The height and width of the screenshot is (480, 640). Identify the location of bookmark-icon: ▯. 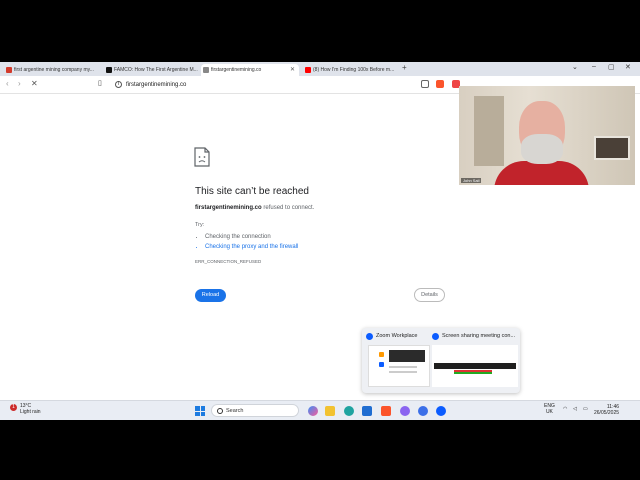
(100, 83).